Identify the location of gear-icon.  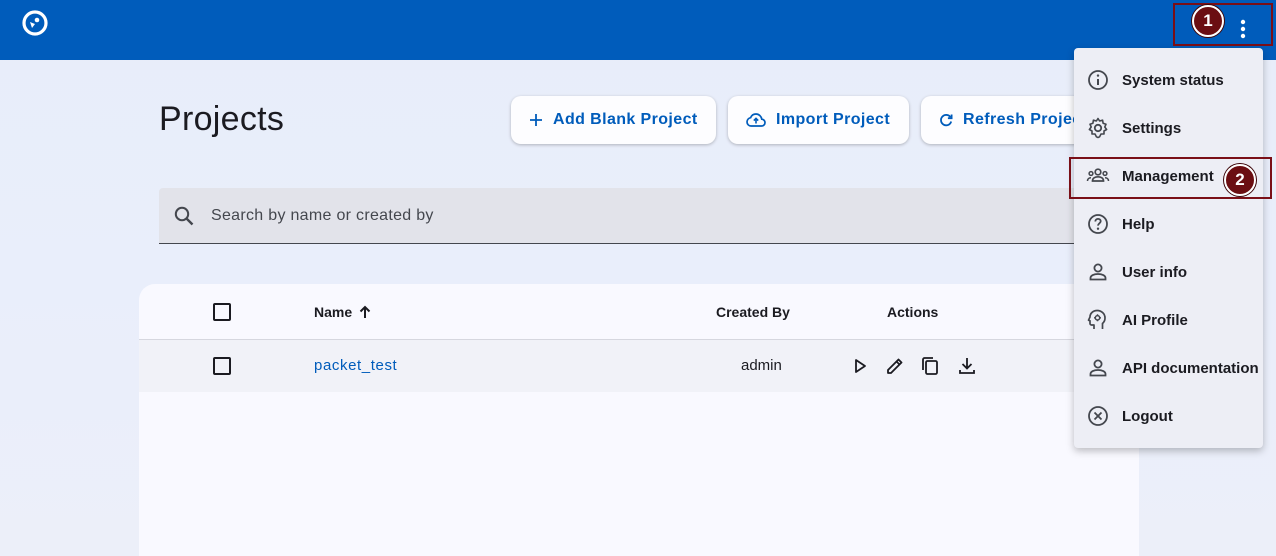
(1098, 128).